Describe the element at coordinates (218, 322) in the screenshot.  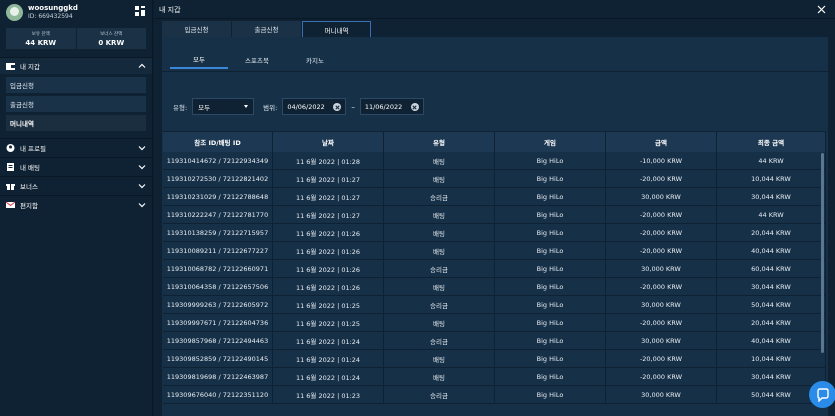
I see `table-cell: 119309997671 / 72122604736` at that location.